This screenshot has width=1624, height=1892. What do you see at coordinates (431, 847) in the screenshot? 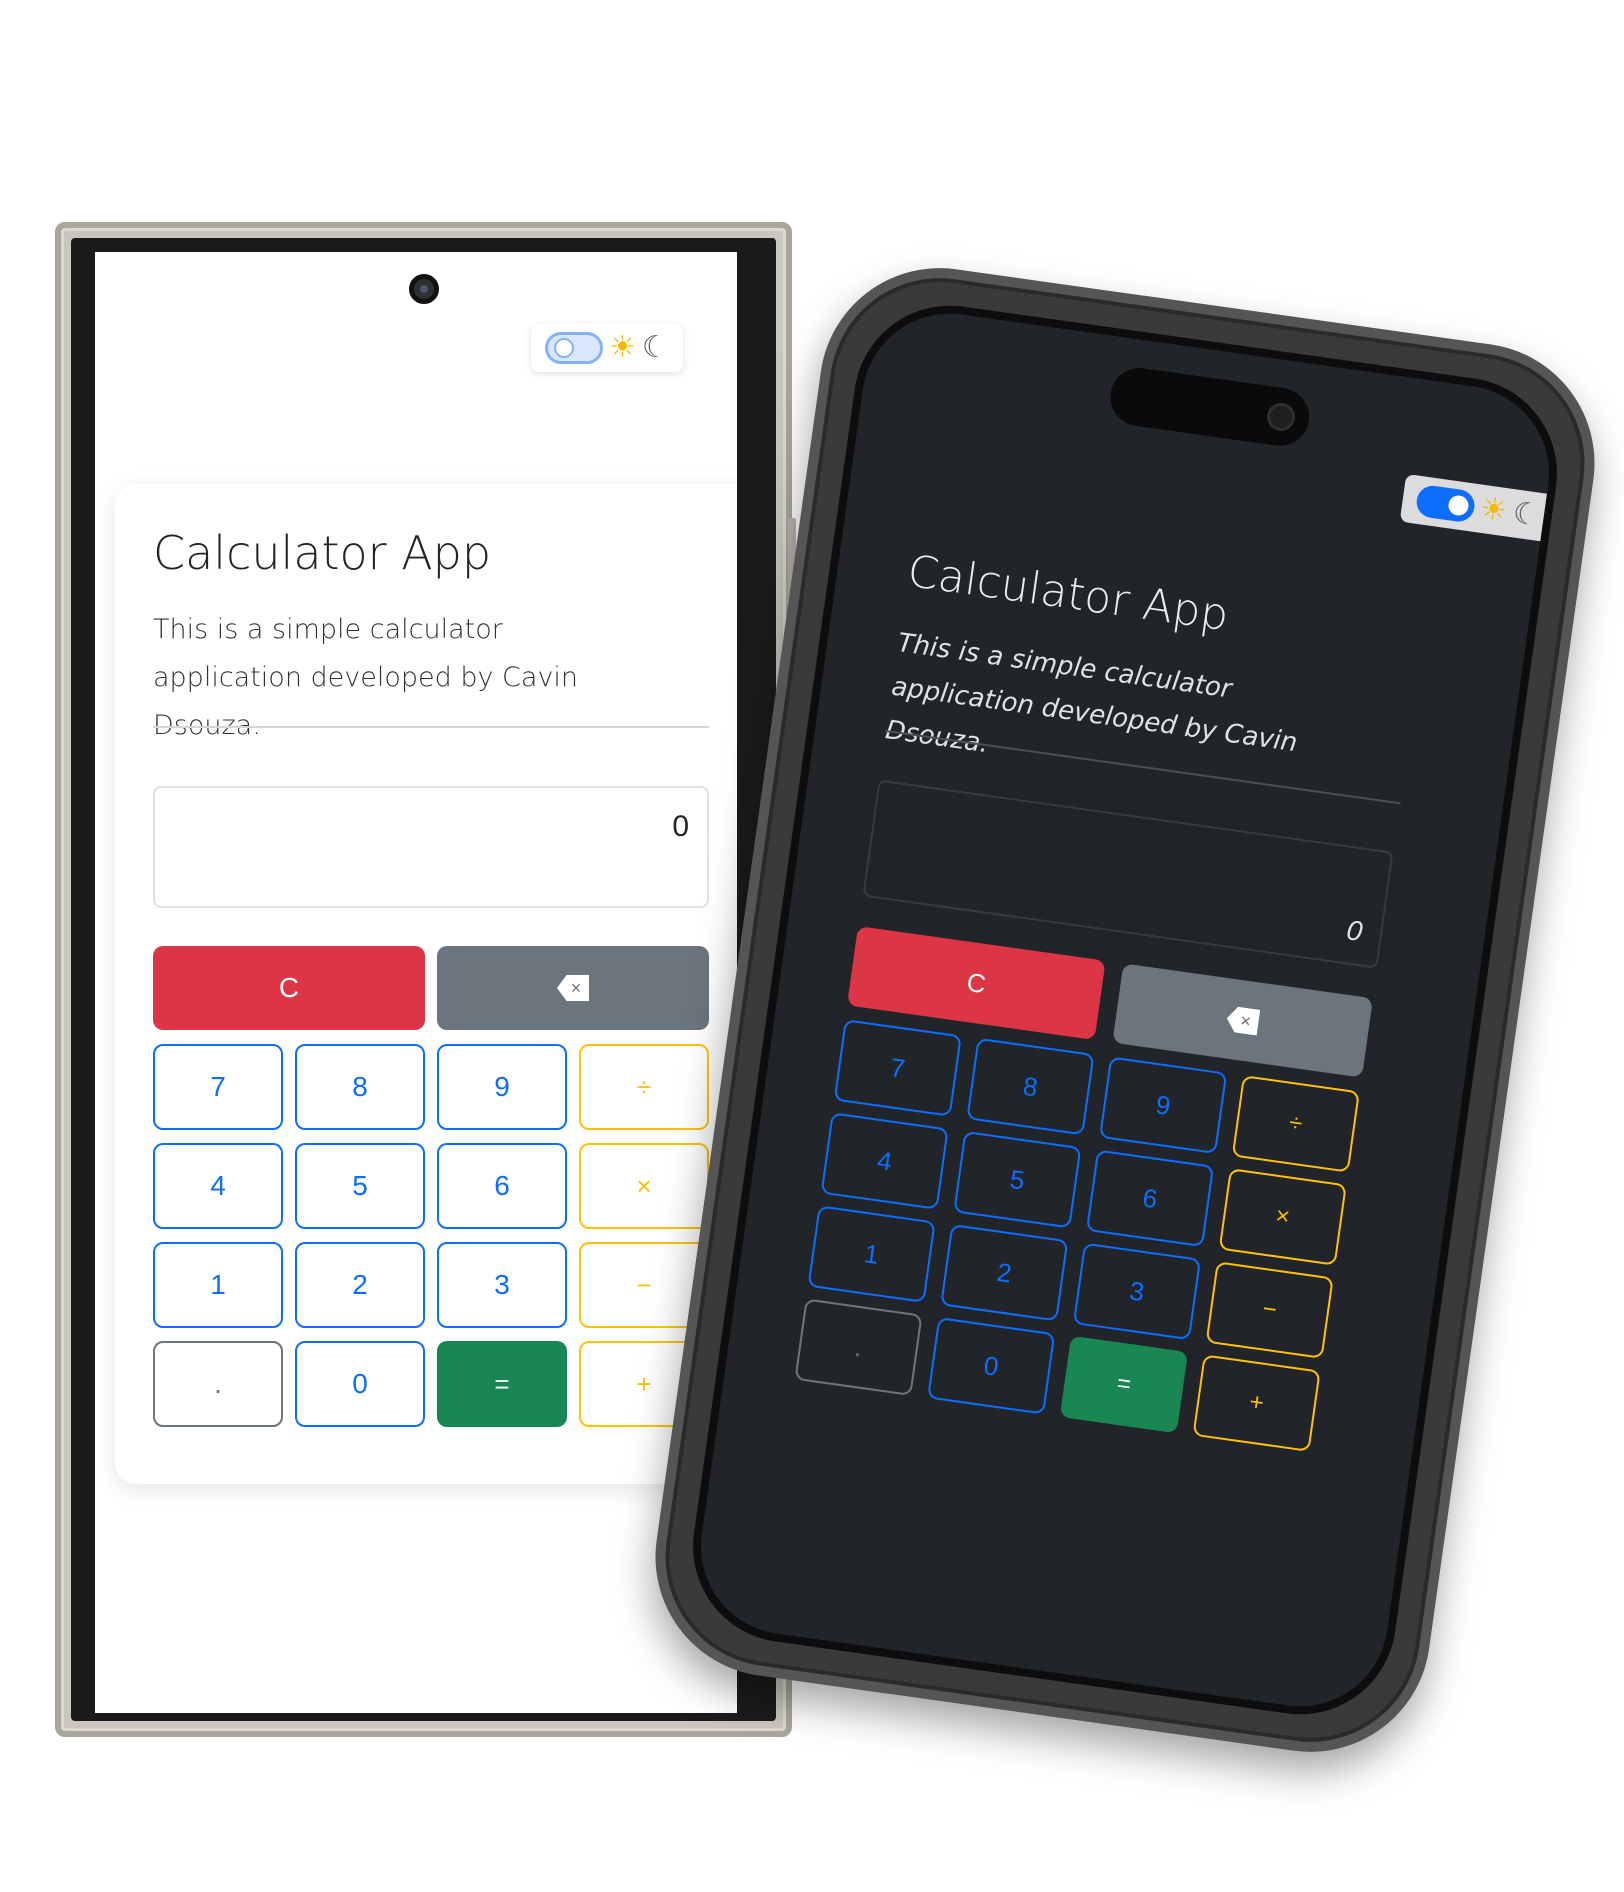
I see `calculator-display: 0` at bounding box center [431, 847].